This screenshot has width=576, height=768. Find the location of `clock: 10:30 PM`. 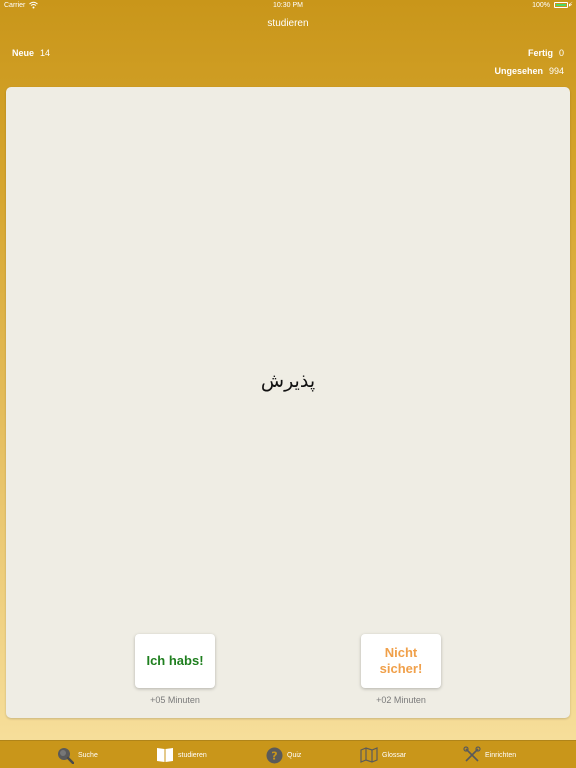

clock: 10:30 PM is located at coordinates (288, 5).